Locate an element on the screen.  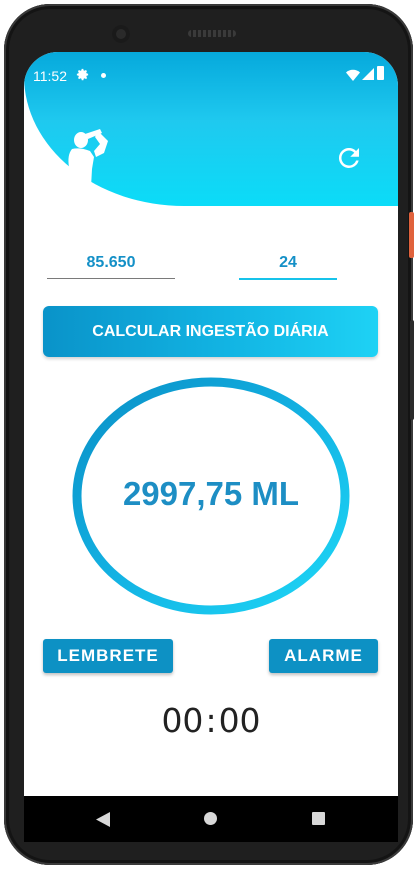
notification-dot-icon is located at coordinates (103, 75).